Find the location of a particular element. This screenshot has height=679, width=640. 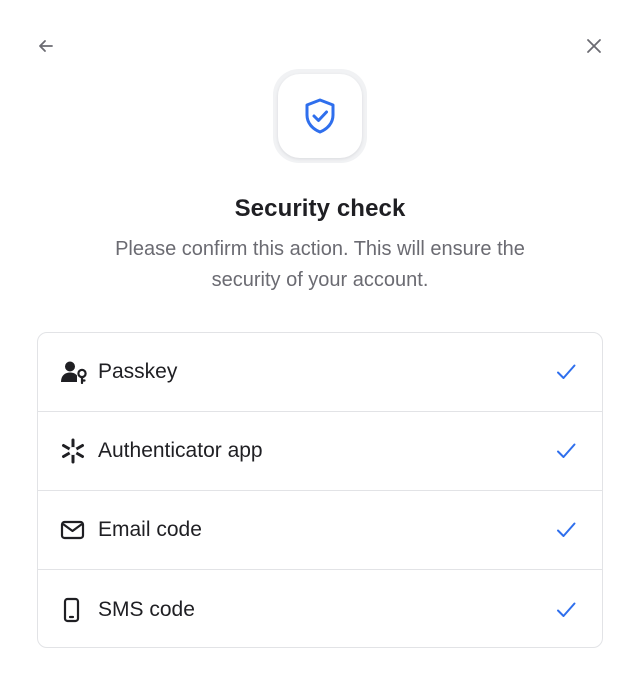

method-label: Passkey is located at coordinates (138, 371).